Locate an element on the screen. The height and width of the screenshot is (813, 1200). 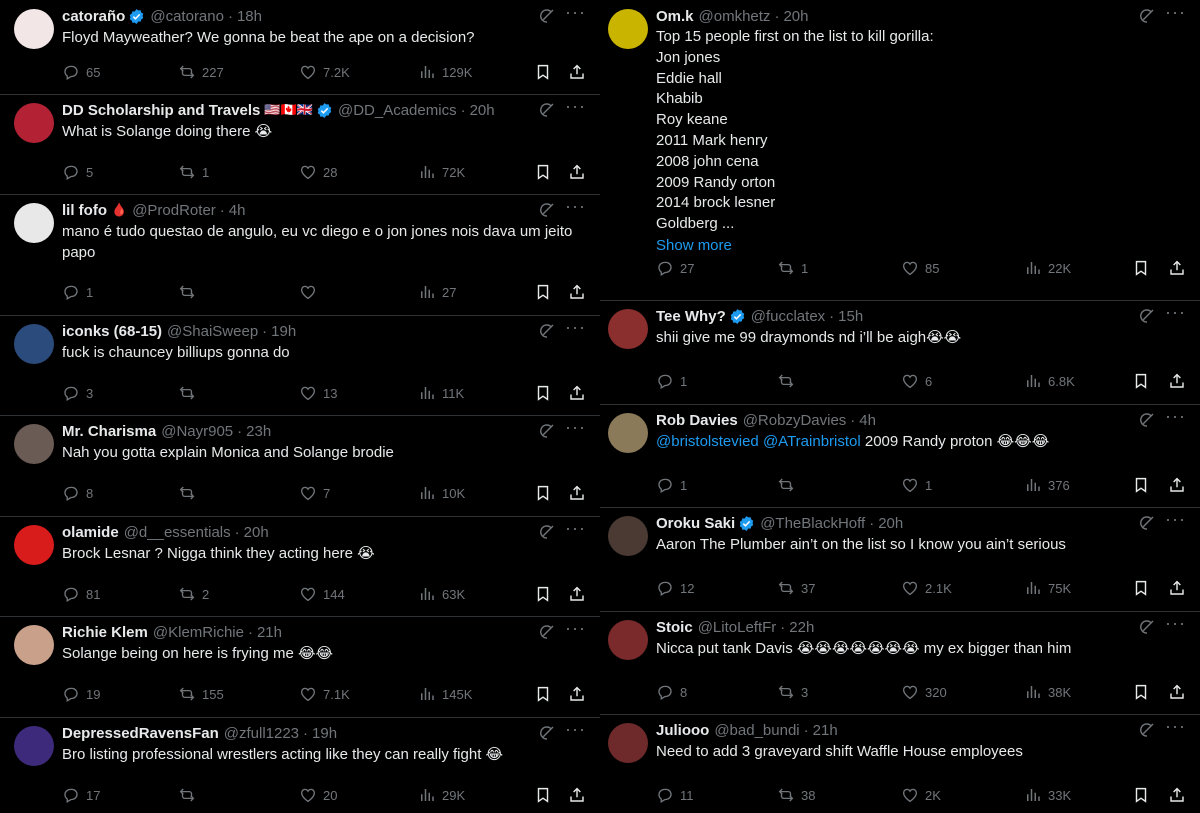
views-button: 145K is located at coordinates (445, 694).